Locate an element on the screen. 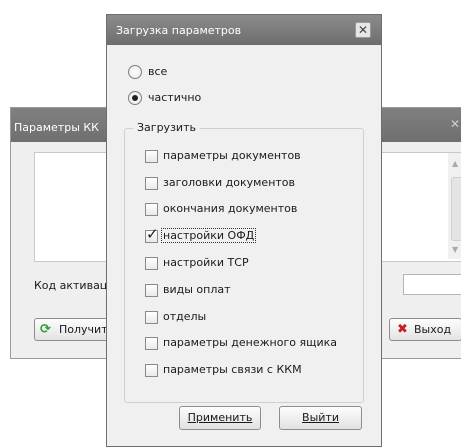  checkbox-label: виды оплат is located at coordinates (197, 289).